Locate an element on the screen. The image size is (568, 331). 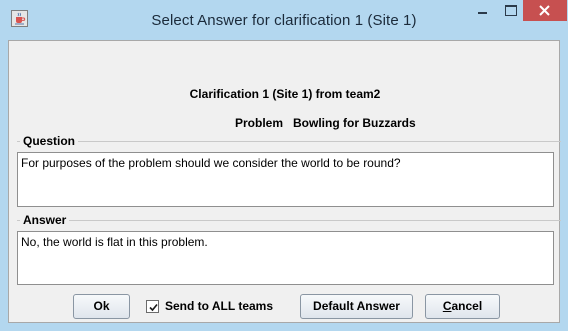
question-label: Question is located at coordinates (49, 141).